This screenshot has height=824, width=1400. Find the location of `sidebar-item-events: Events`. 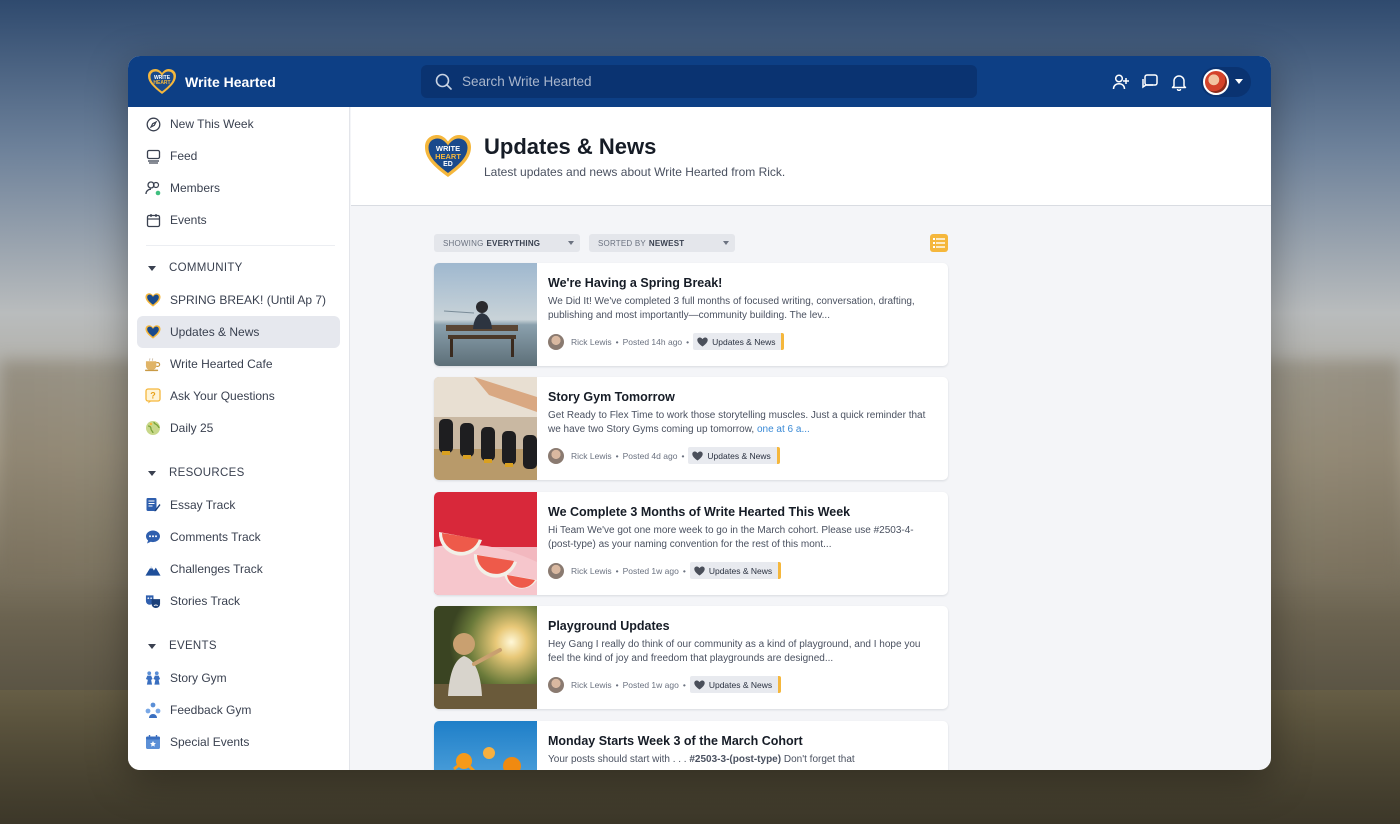

sidebar-item-events: Events is located at coordinates (238, 220).